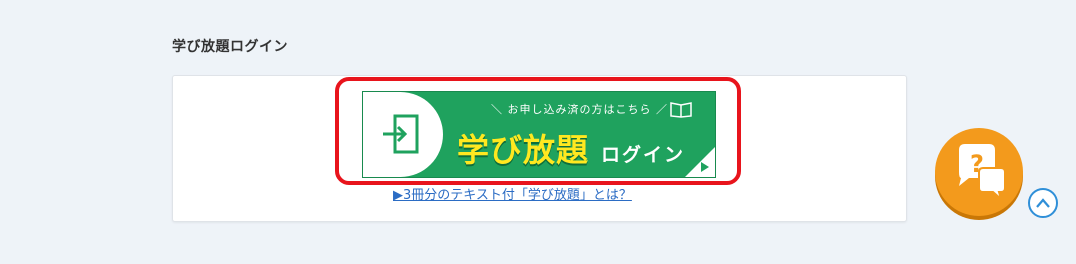  Describe the element at coordinates (705, 167) in the screenshot. I see `play-arrow-icon` at that location.